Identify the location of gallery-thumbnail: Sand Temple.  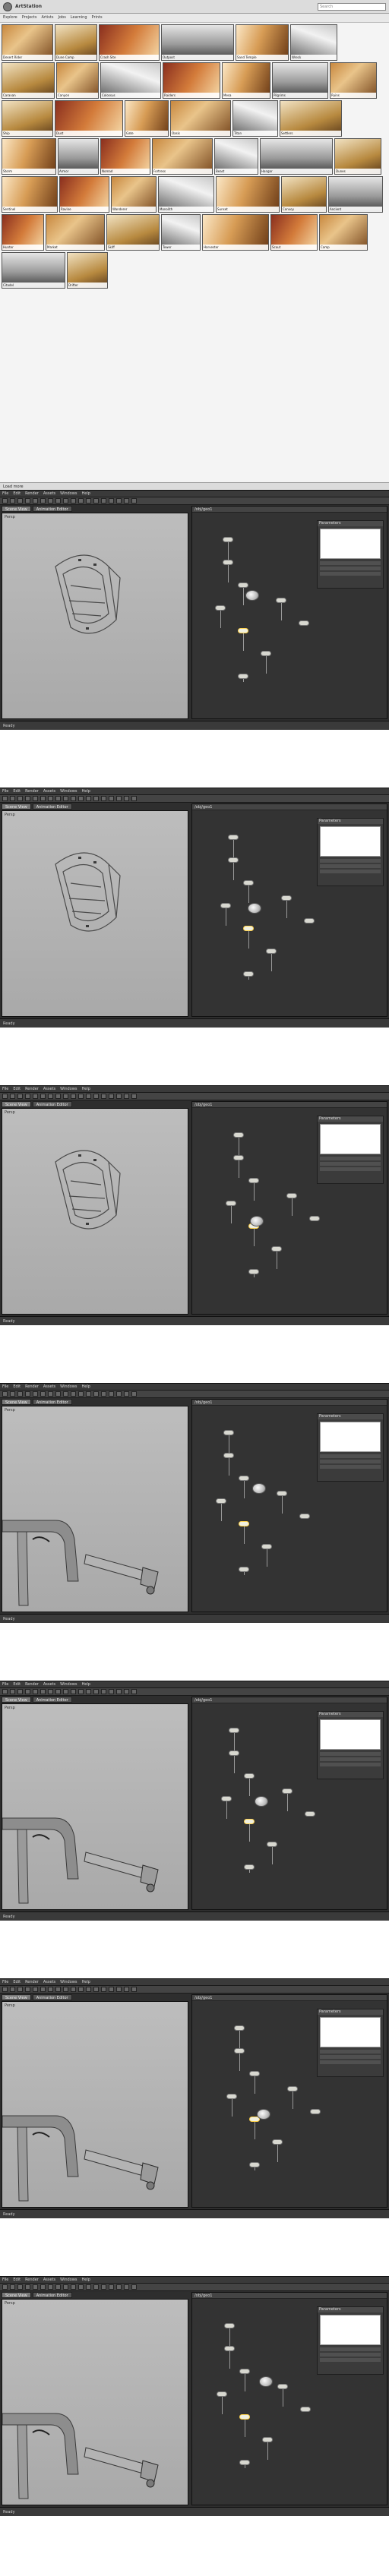
(262, 42).